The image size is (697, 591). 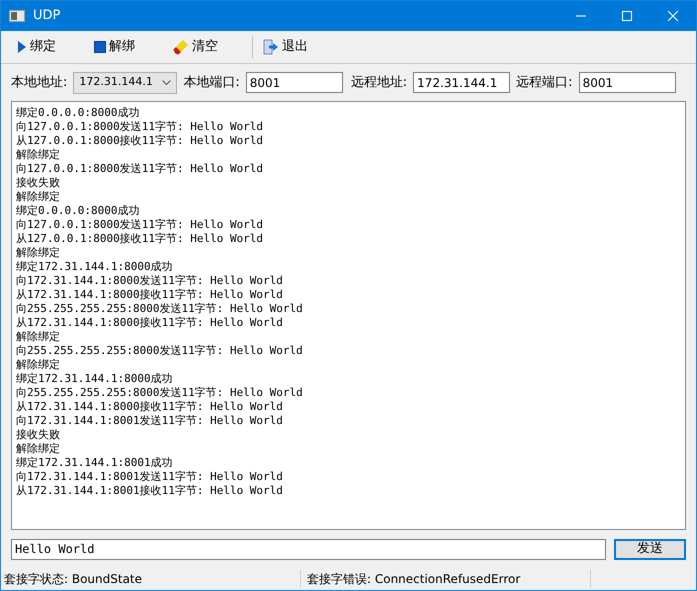 I want to click on log-line: 绑定172.31.144.1:8001成功, so click(x=94, y=463).